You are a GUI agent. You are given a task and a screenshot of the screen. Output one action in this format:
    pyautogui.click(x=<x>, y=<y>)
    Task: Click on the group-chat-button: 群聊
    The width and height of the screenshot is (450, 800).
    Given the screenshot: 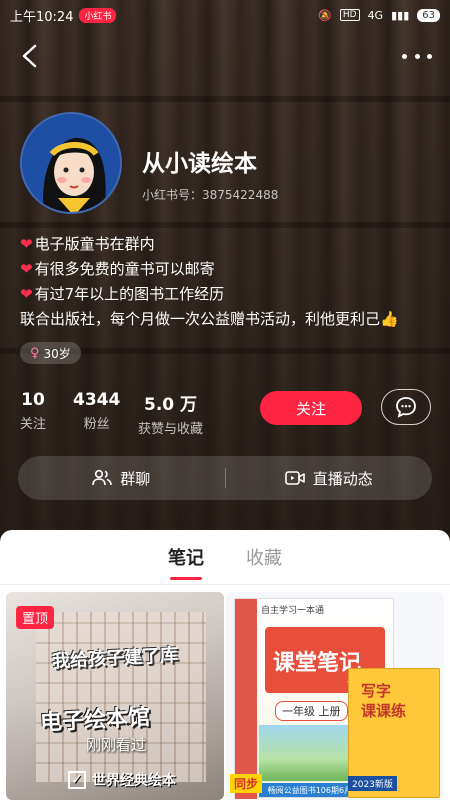 What is the action you would take?
    pyautogui.click(x=121, y=478)
    